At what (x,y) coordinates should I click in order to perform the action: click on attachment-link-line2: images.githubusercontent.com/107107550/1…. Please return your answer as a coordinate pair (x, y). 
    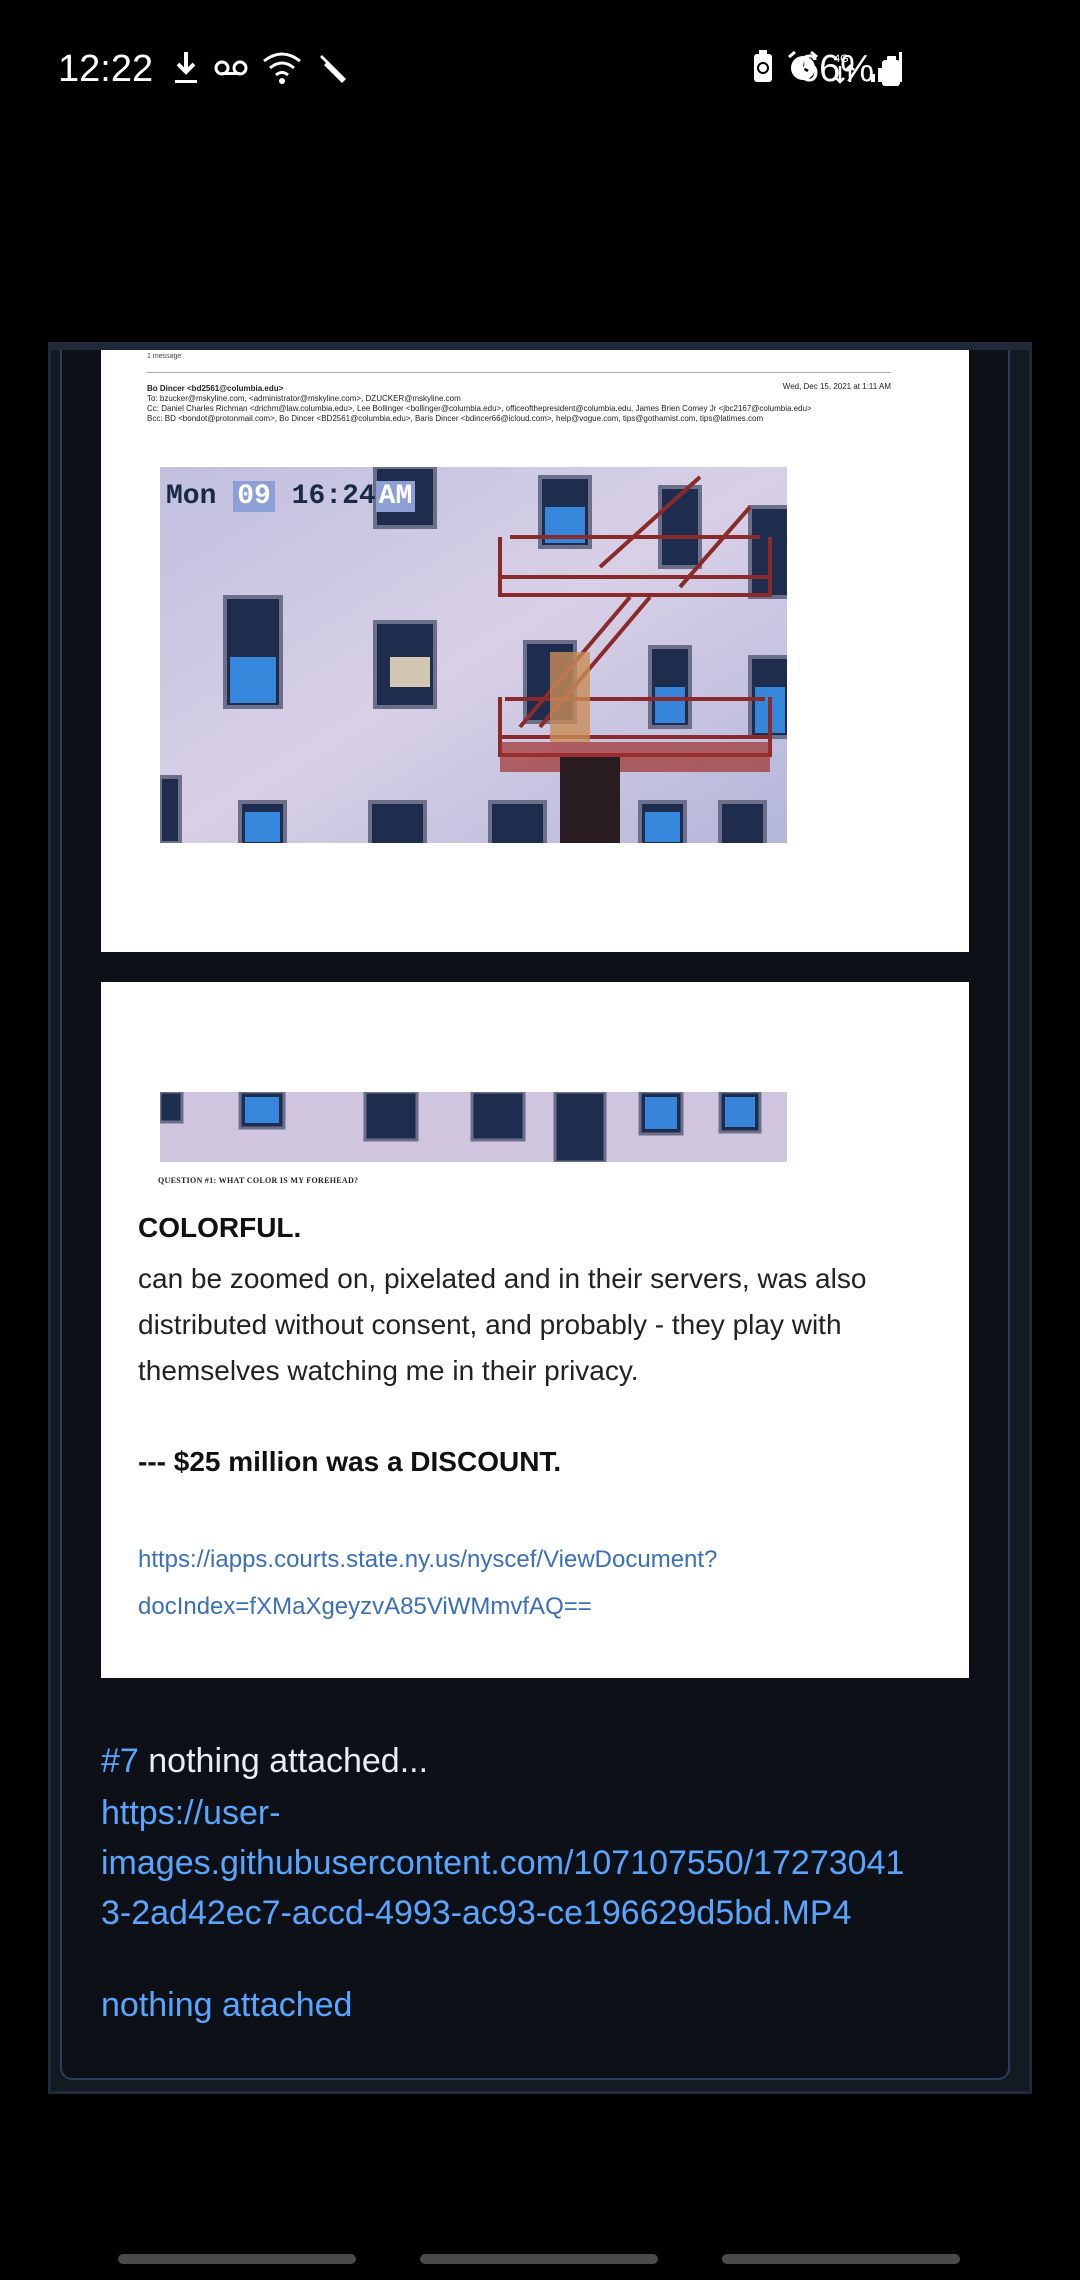
    Looking at the image, I should click on (502, 1863).